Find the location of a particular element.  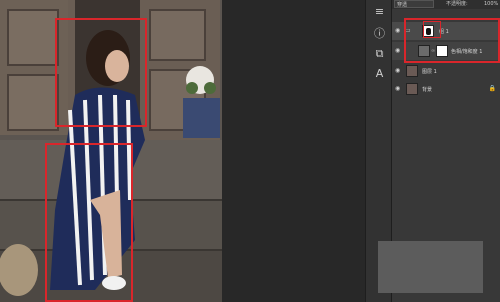

layer-row-background: ◉ 背景 🔒 is located at coordinates (446, 89).